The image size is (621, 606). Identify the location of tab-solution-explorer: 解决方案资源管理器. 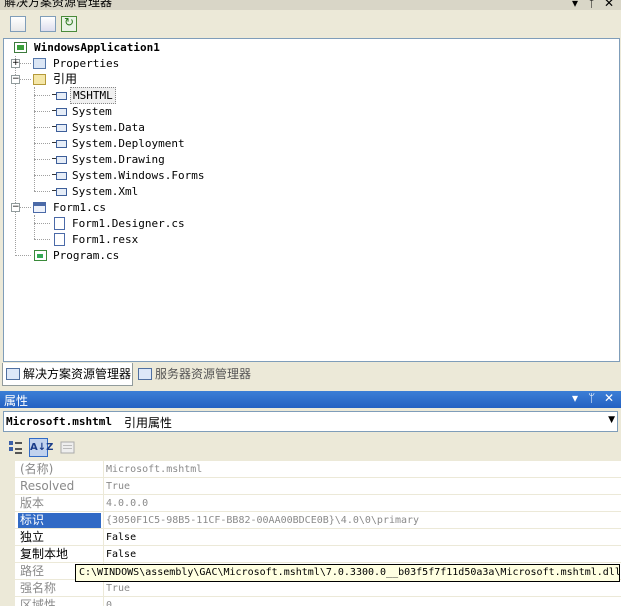
(67, 374).